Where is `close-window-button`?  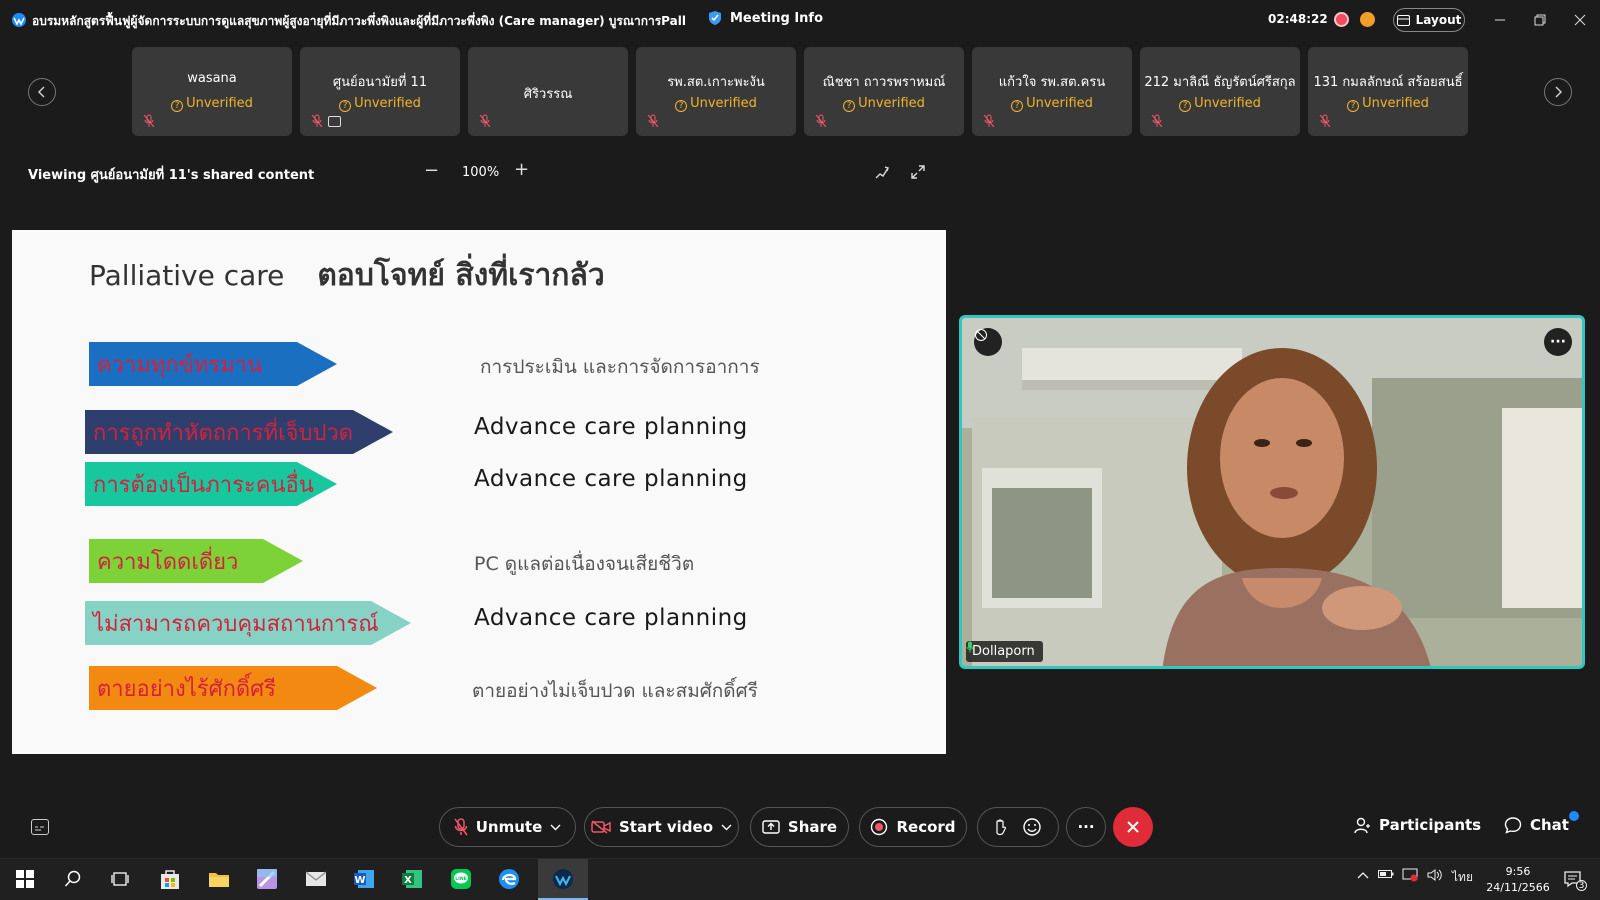 close-window-button is located at coordinates (1580, 20).